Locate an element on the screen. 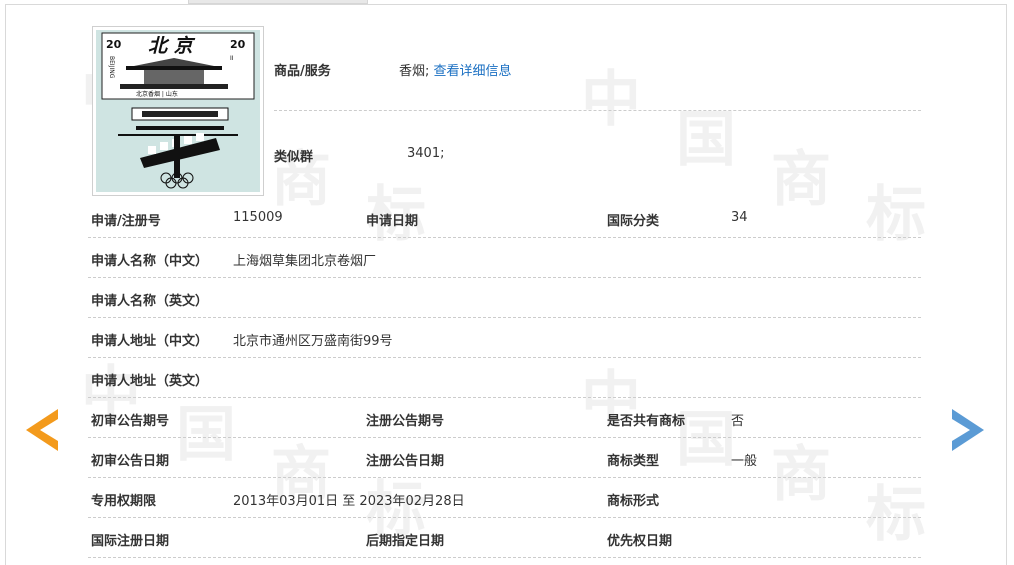  goods-label: 商品/服务 is located at coordinates (302, 71).